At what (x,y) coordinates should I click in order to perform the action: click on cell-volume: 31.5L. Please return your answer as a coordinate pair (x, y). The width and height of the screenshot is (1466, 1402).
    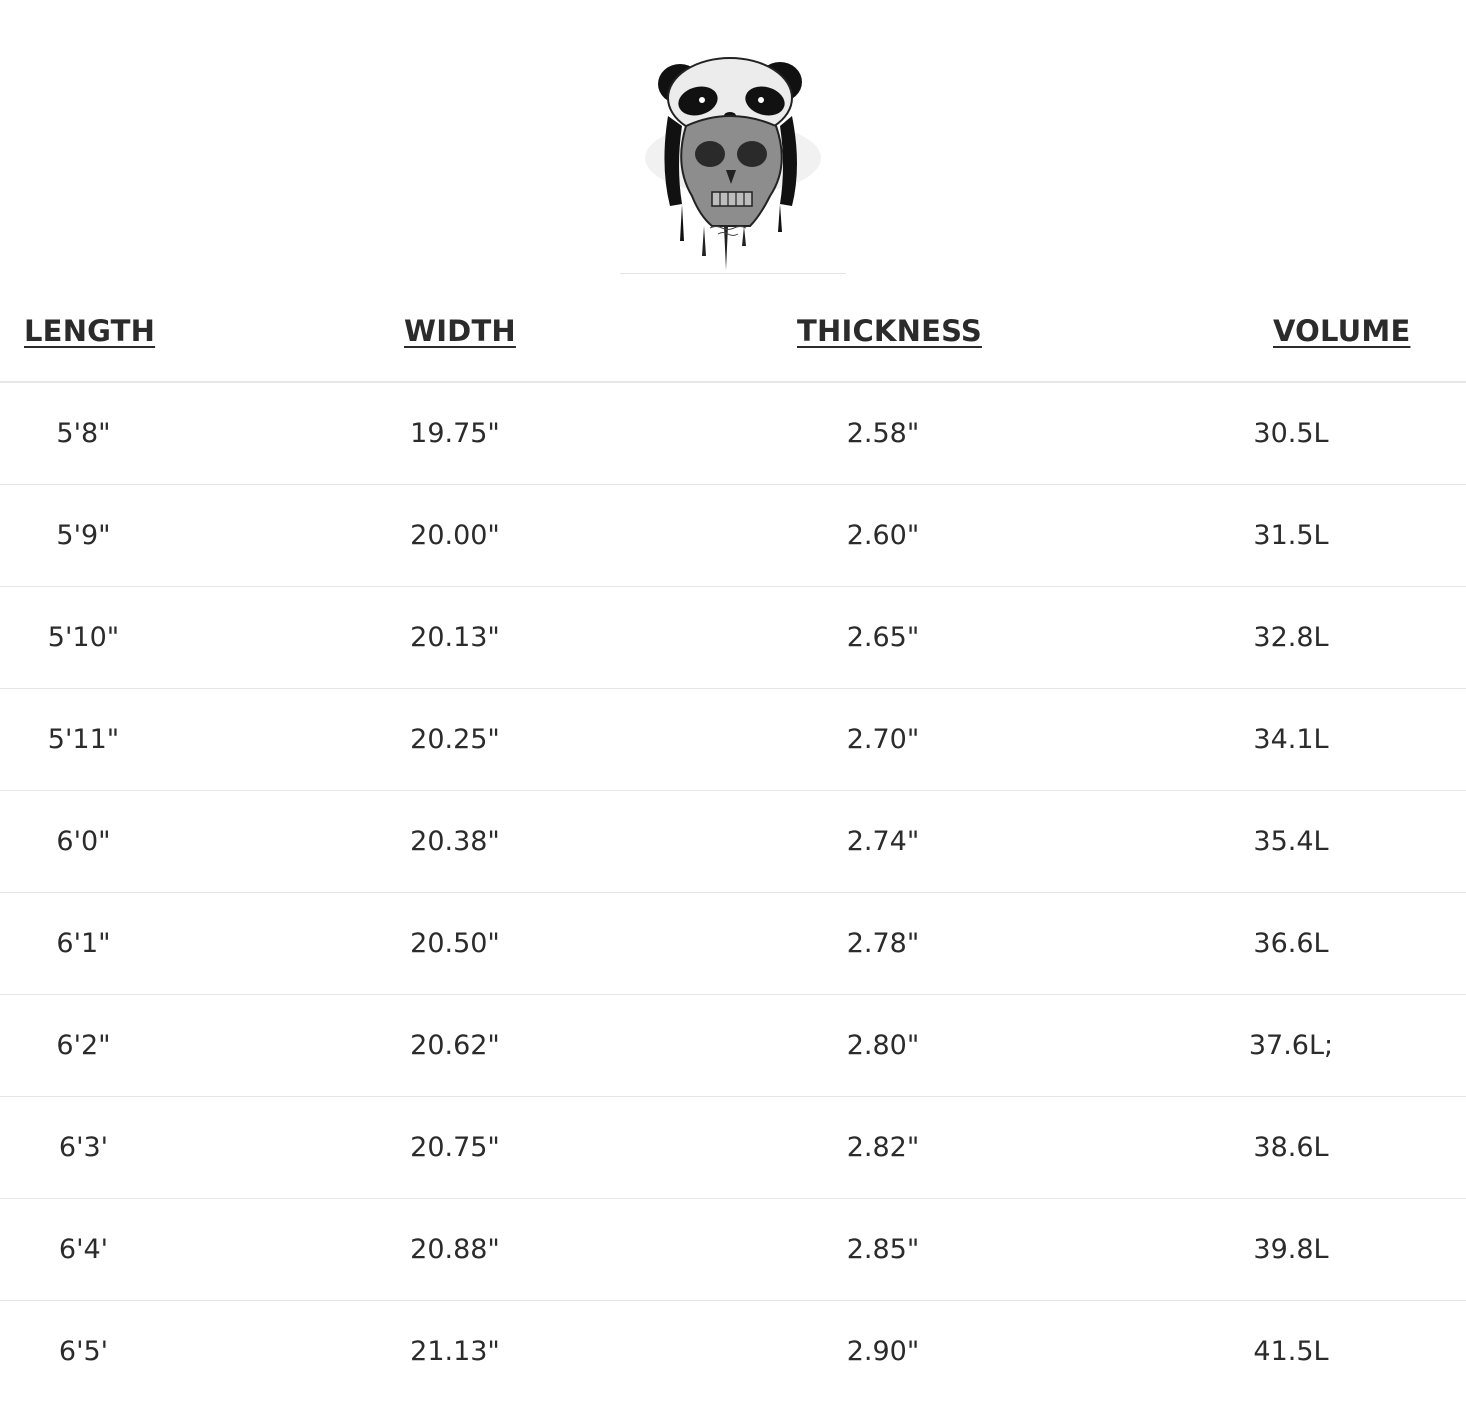
    Looking at the image, I should click on (1243, 536).